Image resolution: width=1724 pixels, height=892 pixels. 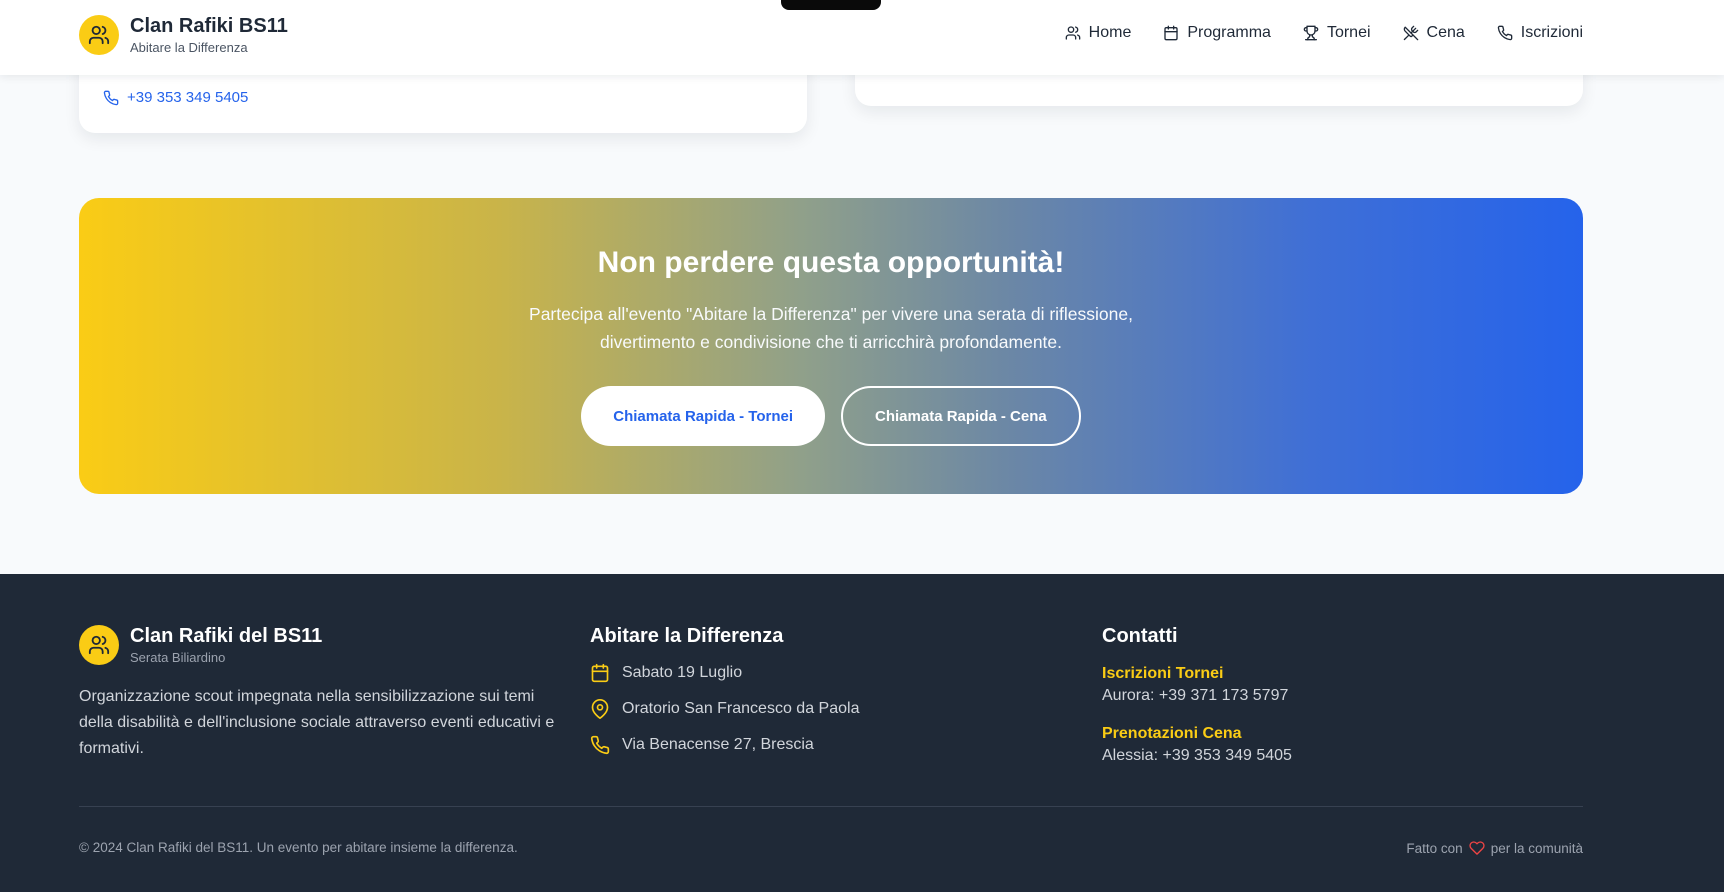 I want to click on footer-divider, so click(x=831, y=806).